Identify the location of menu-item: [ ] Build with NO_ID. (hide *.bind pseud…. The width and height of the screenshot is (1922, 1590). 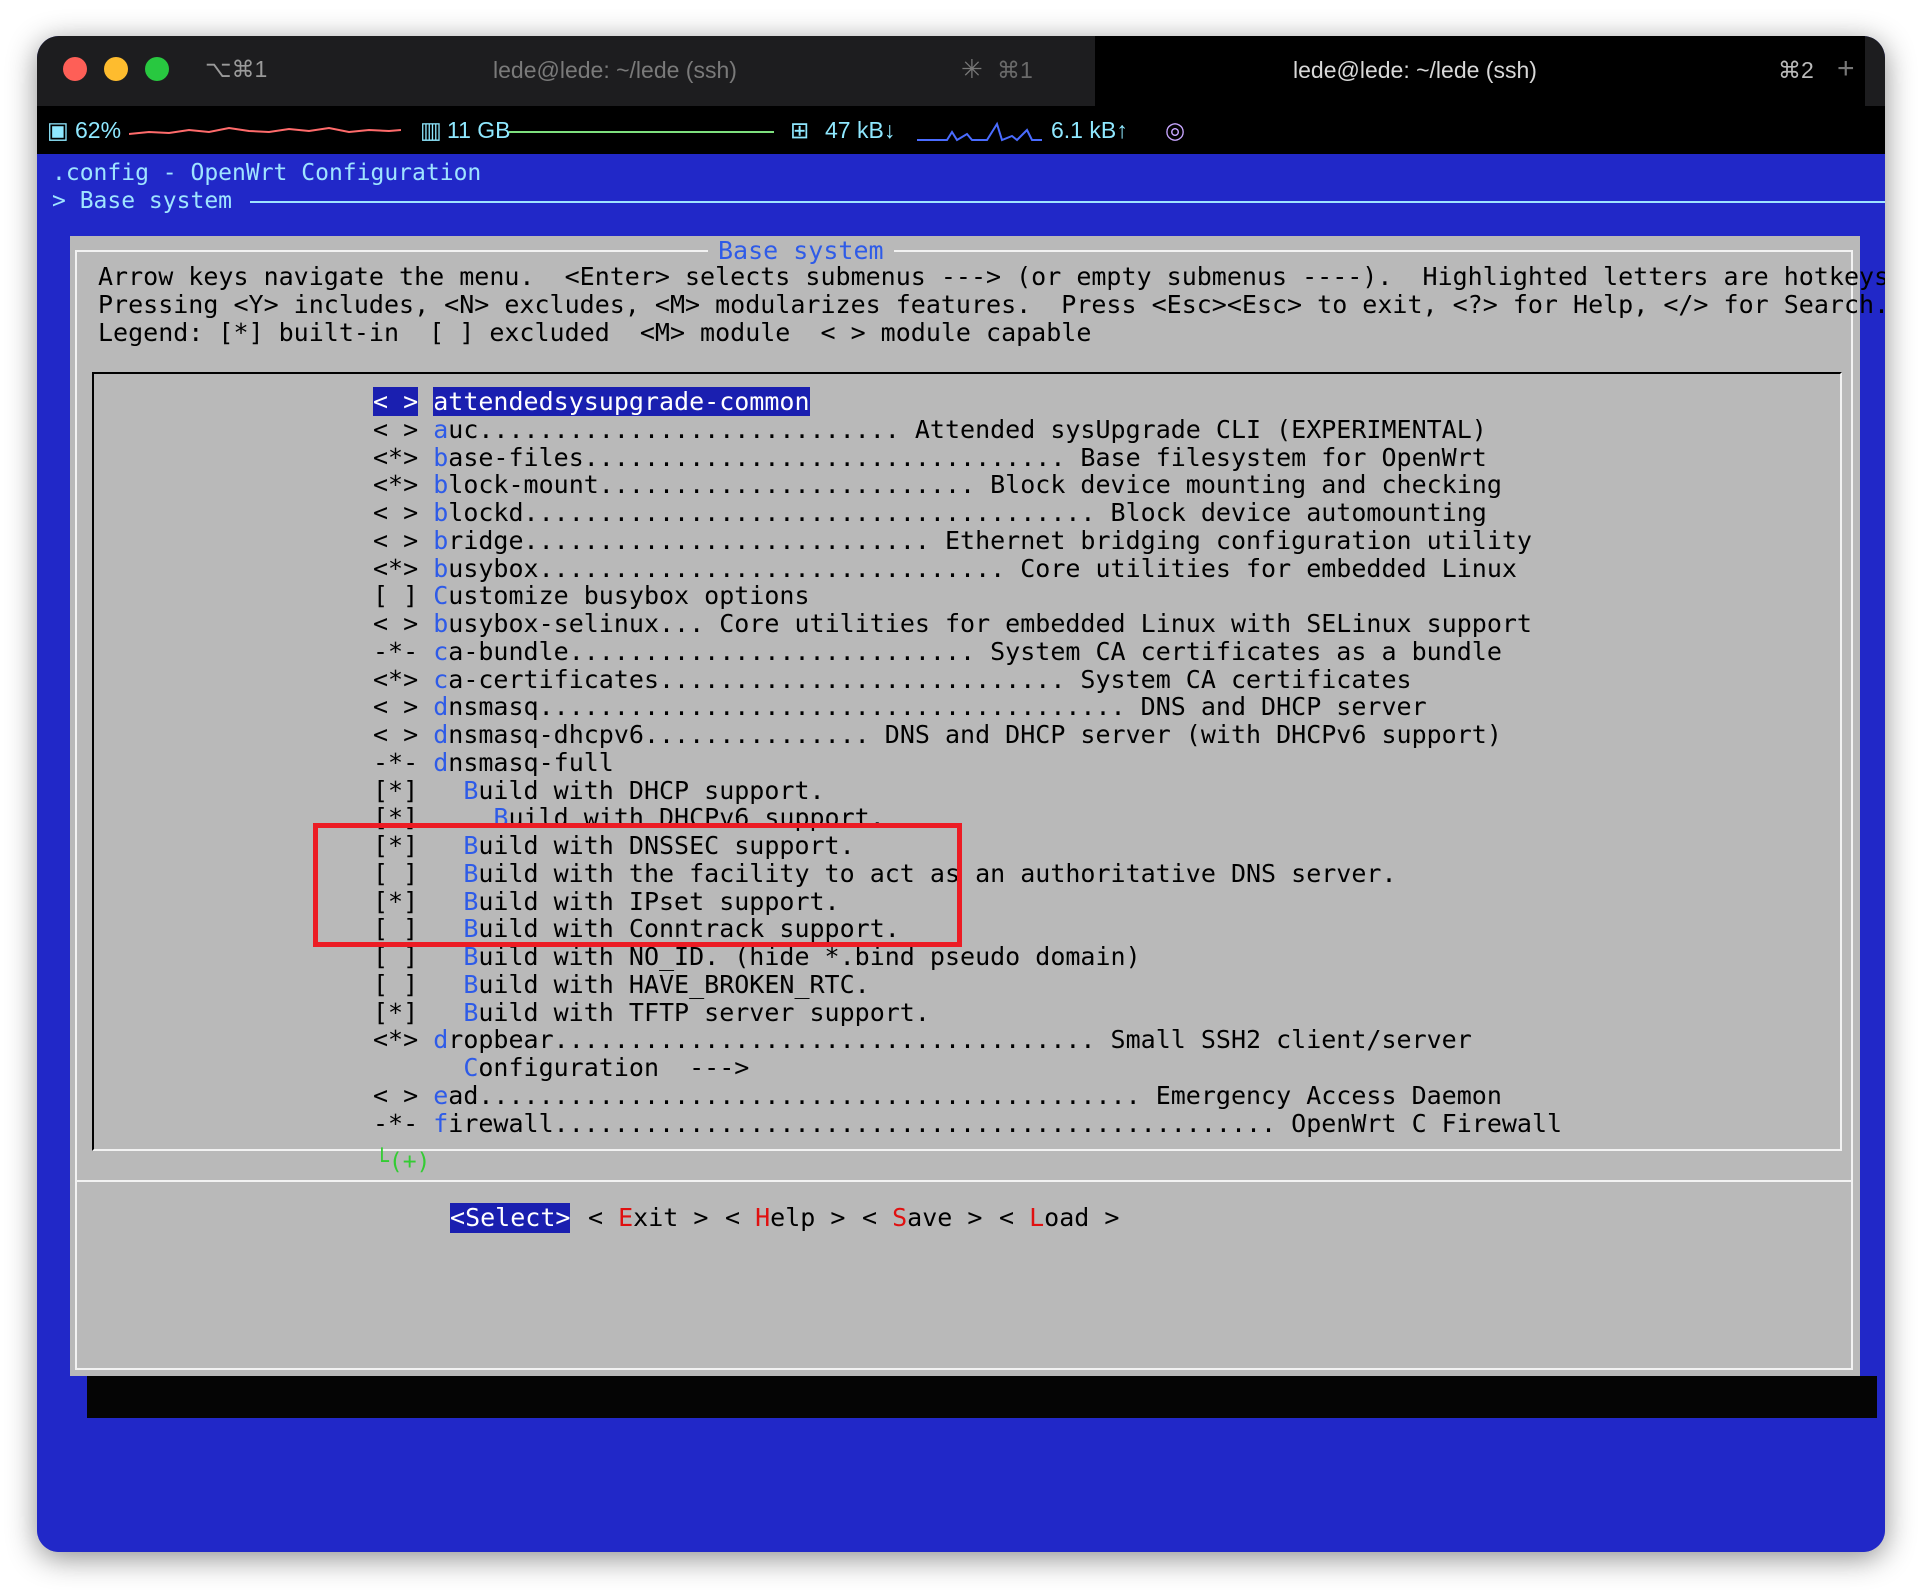
(757, 957).